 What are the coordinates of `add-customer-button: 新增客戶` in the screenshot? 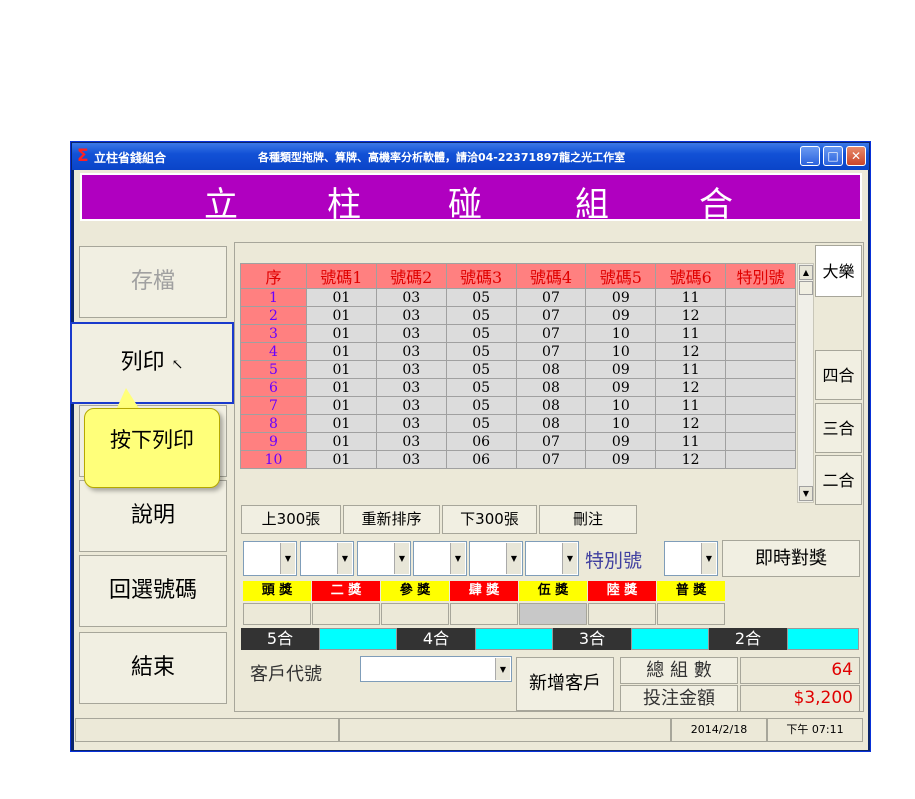 It's located at (565, 684).